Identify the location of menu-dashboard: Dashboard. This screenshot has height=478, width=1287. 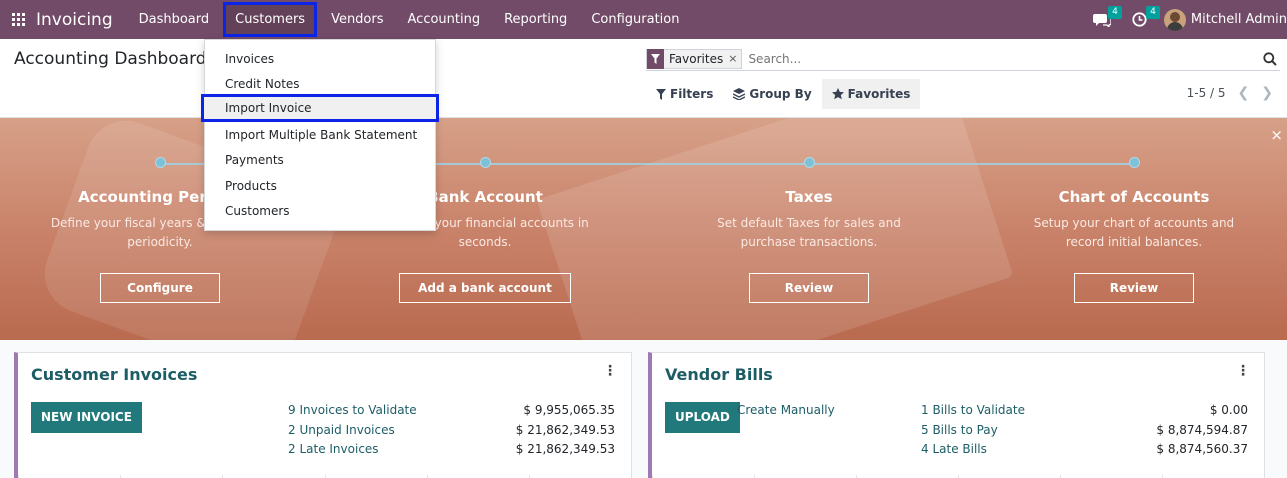
(174, 19).